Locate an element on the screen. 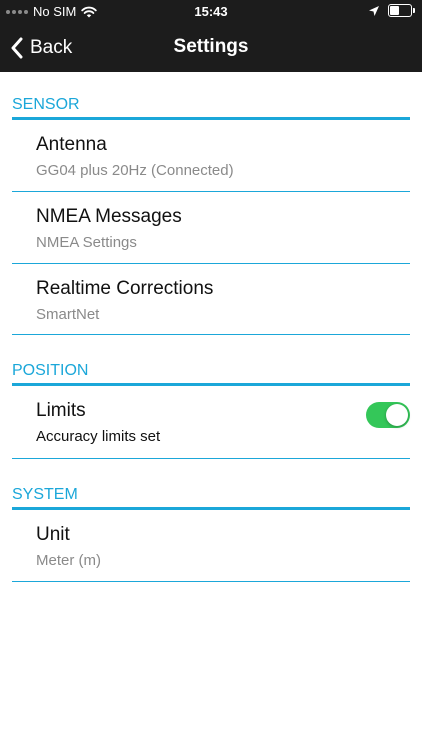 This screenshot has height=750, width=422. limits-toggle is located at coordinates (388, 415).